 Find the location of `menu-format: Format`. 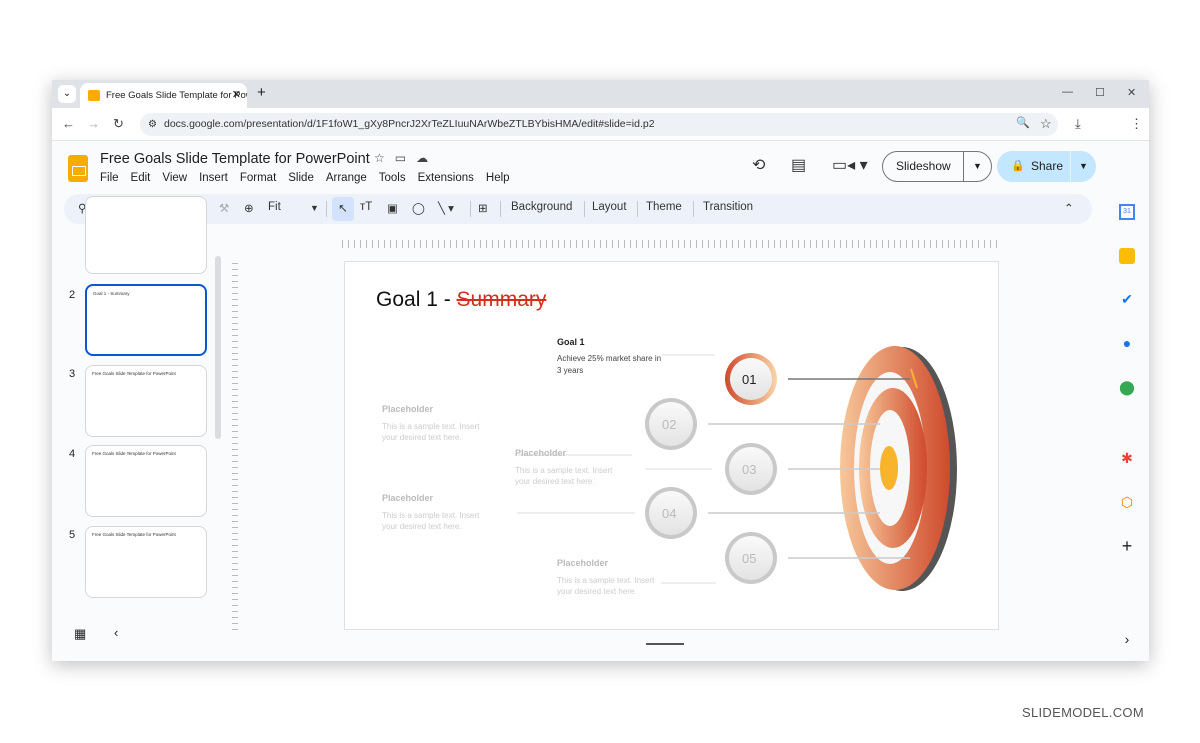

menu-format: Format is located at coordinates (258, 178).